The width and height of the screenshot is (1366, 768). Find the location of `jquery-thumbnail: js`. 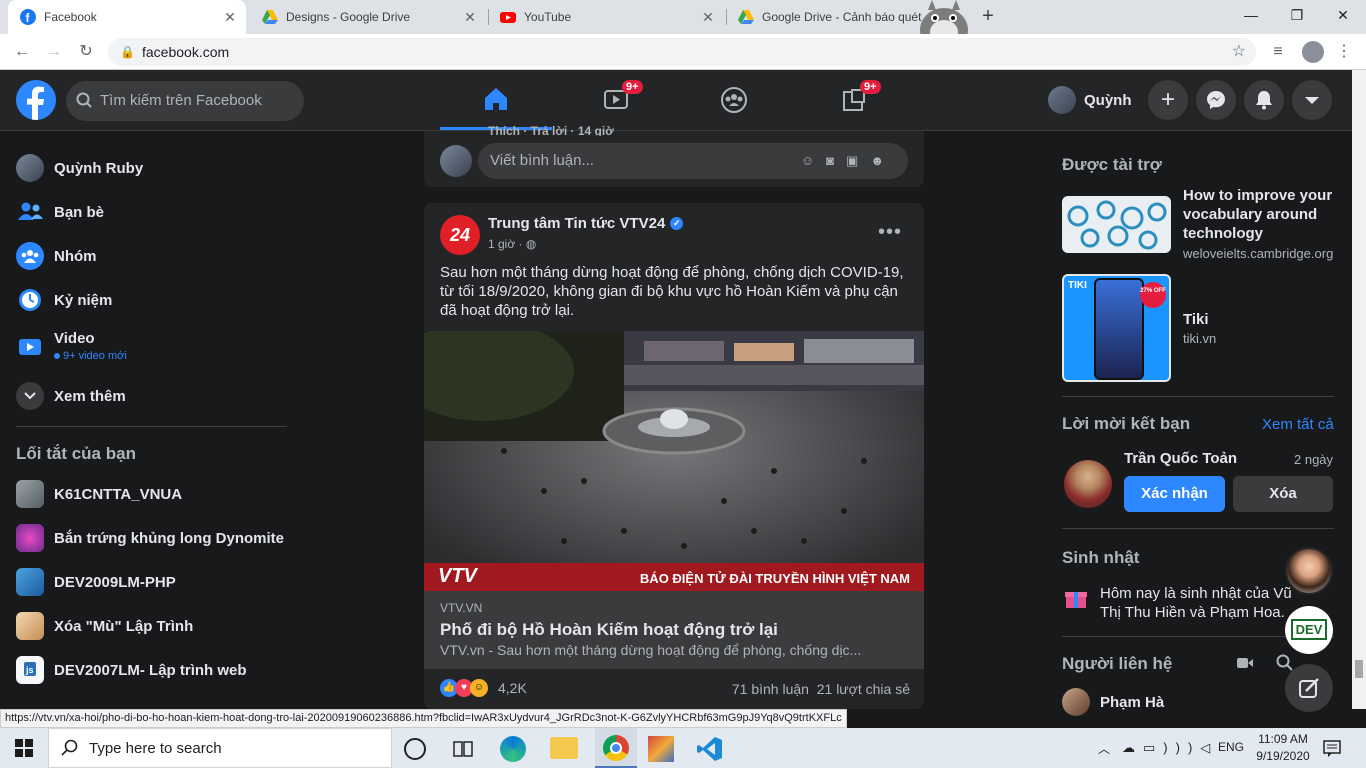

jquery-thumbnail: js is located at coordinates (30, 670).